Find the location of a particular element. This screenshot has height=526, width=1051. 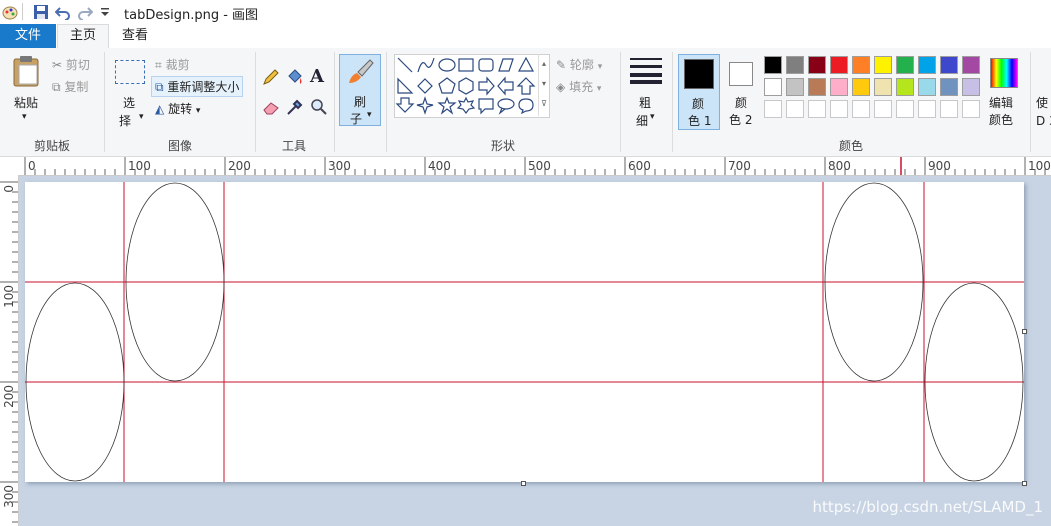

image-group-label: 图像 is located at coordinates (179, 146).